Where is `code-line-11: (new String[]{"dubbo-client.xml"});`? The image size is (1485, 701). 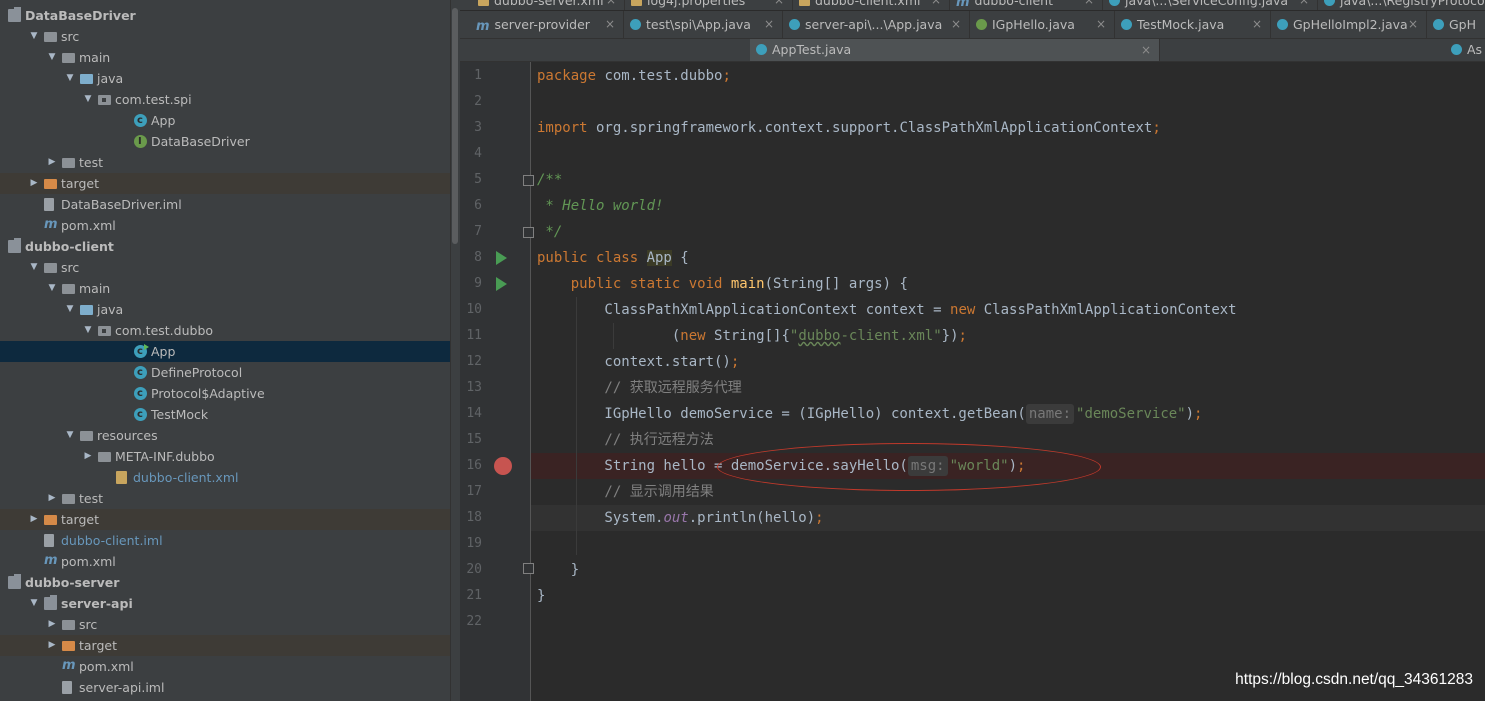
code-line-11: (new String[]{"dubbo-client.xml"}); is located at coordinates (752, 336).